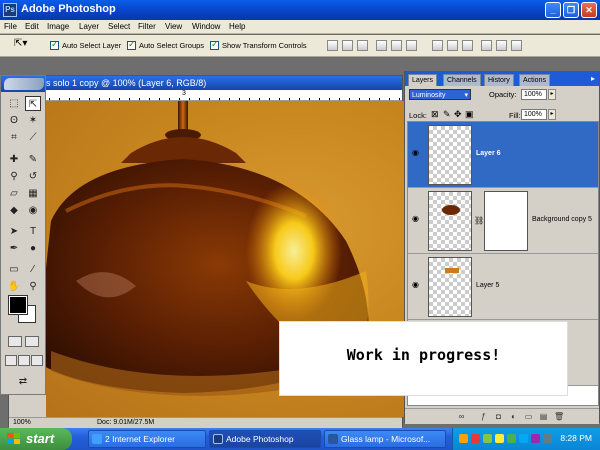  What do you see at coordinates (552, 94) in the screenshot?
I see `opacity-slider-button: ▸` at bounding box center [552, 94].